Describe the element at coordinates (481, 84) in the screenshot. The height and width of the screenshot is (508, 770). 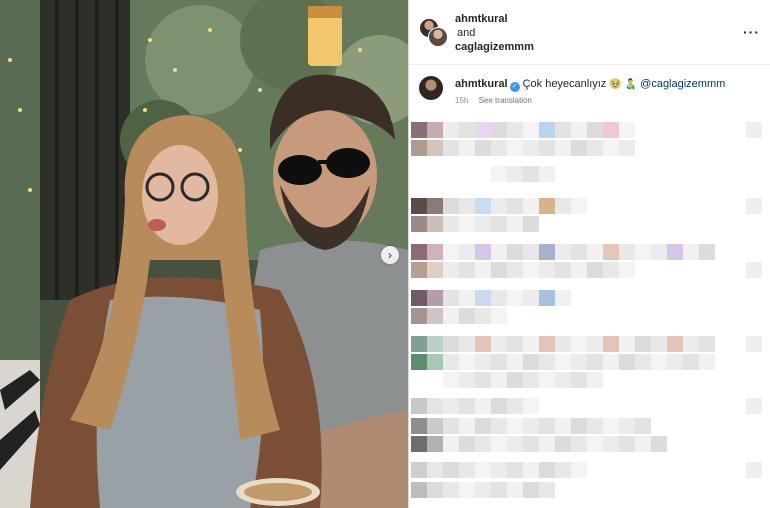
I see `caption-username: ahmtkural` at that location.